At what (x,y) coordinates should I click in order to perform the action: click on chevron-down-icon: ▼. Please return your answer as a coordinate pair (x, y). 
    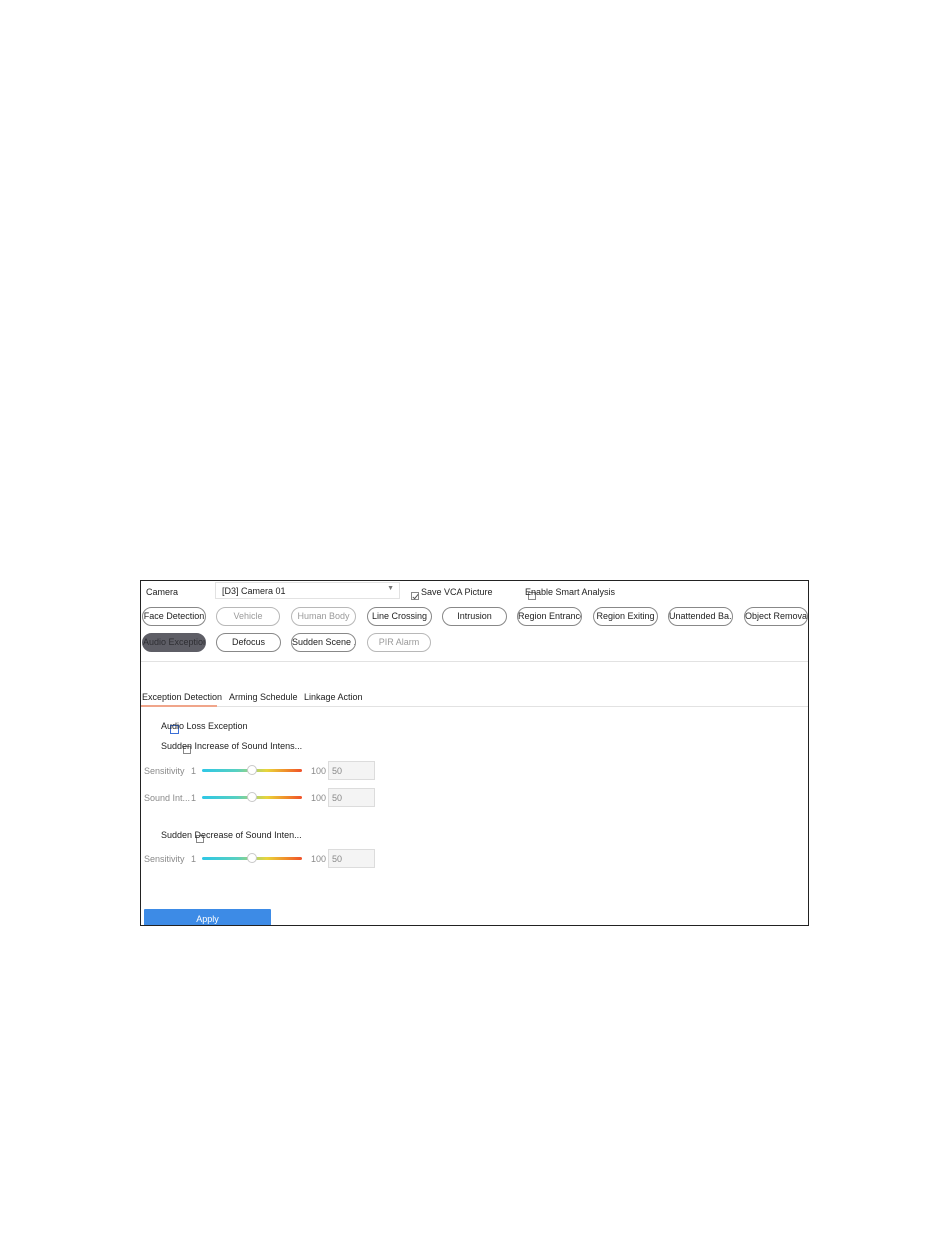
    Looking at the image, I should click on (390, 588).